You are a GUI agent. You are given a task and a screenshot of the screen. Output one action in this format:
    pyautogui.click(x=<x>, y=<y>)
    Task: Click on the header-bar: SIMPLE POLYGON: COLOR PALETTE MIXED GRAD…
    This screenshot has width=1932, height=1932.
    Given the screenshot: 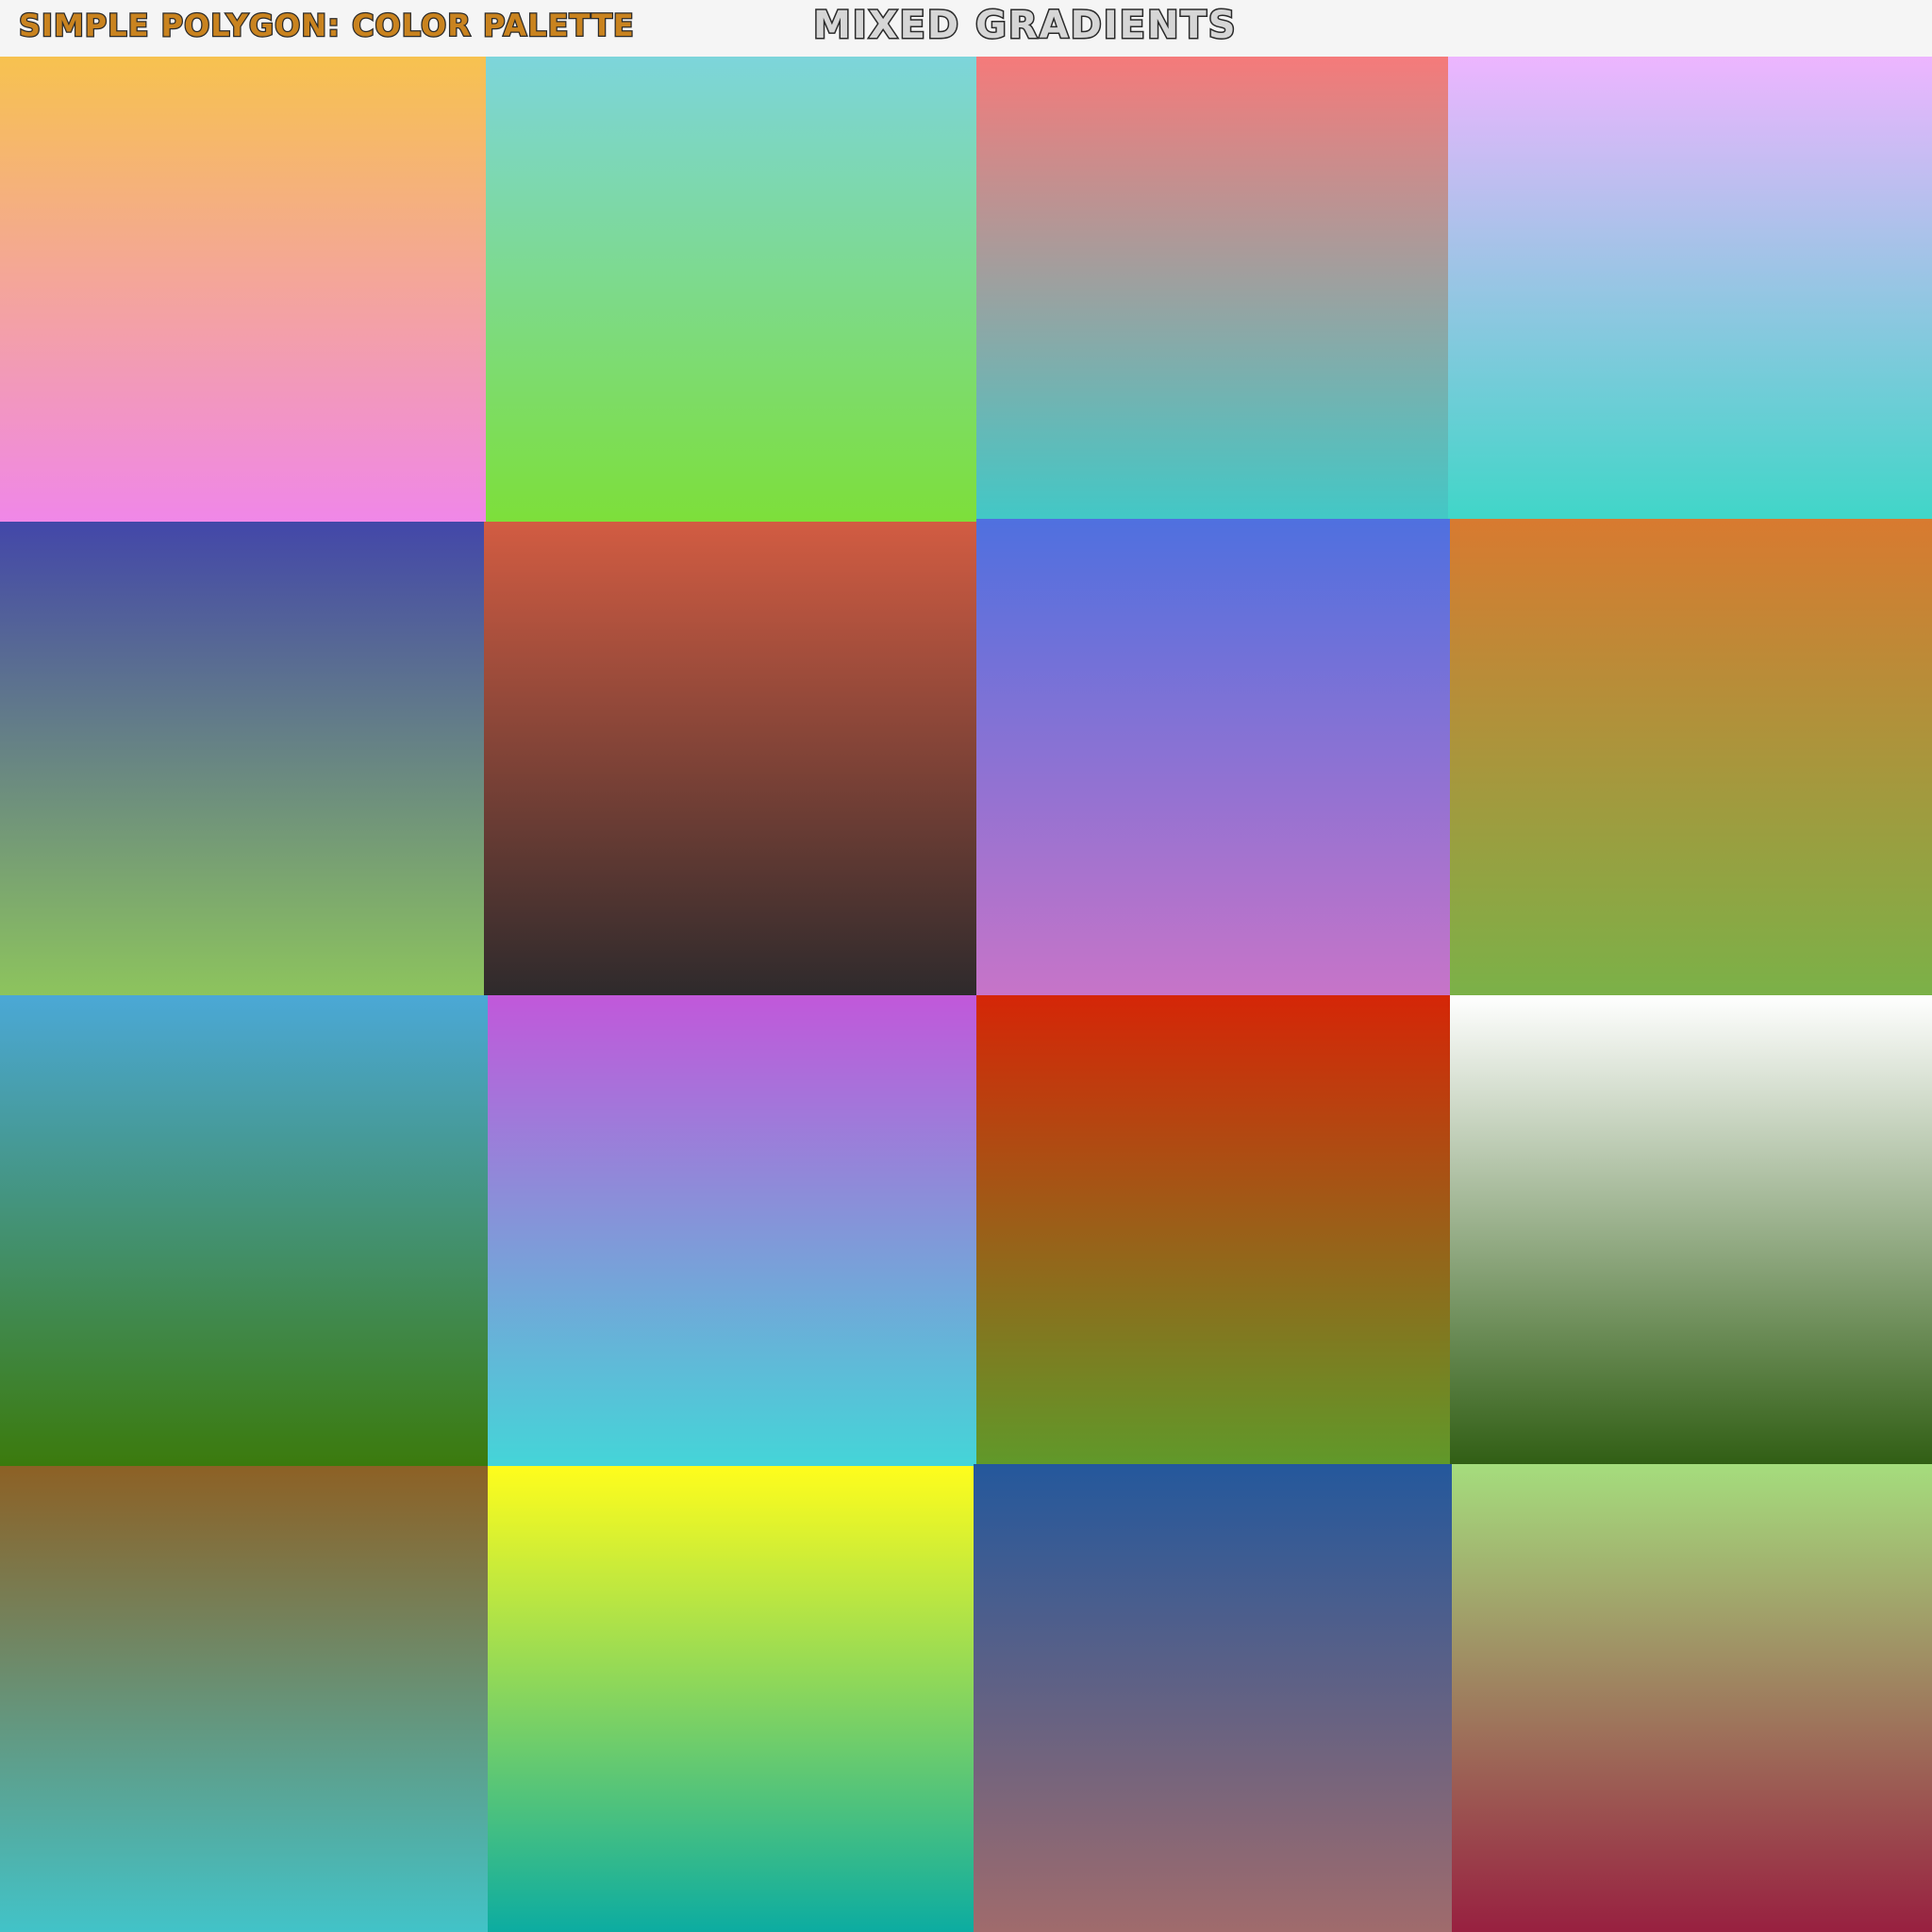 What is the action you would take?
    pyautogui.click(x=966, y=29)
    